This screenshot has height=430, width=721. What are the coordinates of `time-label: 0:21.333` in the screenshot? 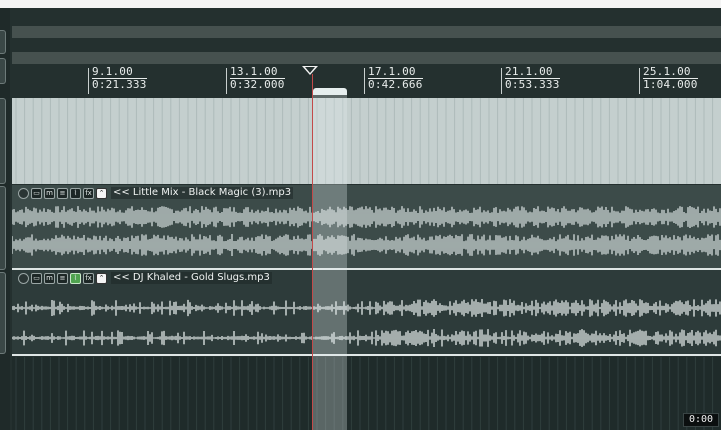 It's located at (119, 84).